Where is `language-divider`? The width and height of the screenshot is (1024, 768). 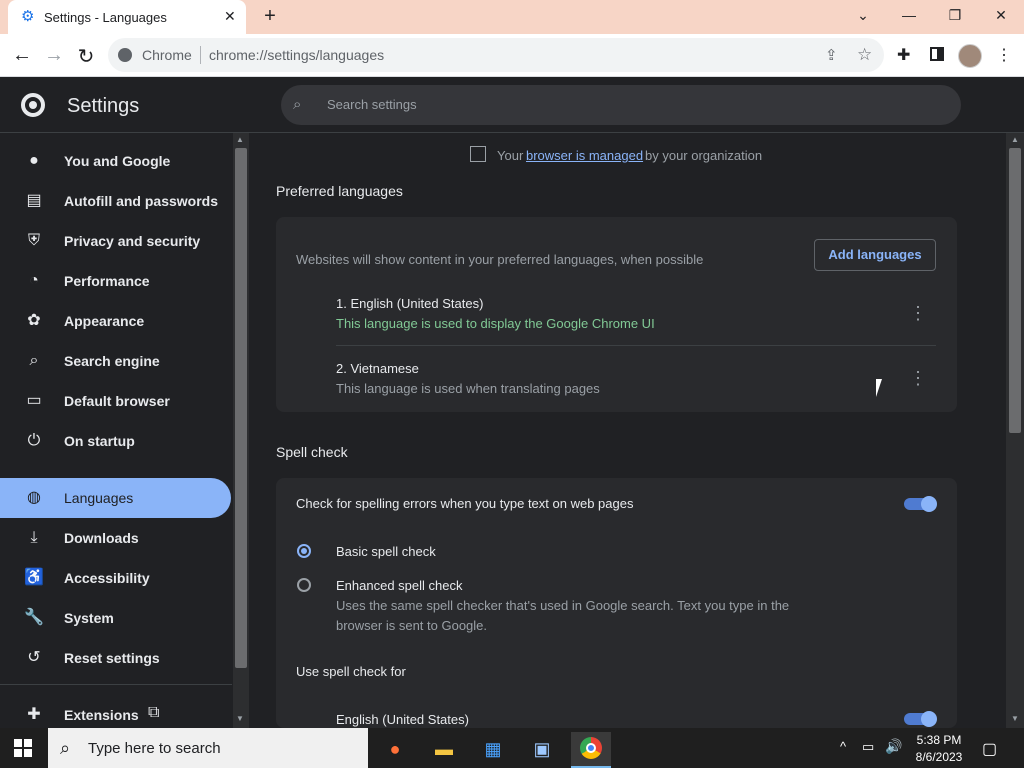 language-divider is located at coordinates (636, 345).